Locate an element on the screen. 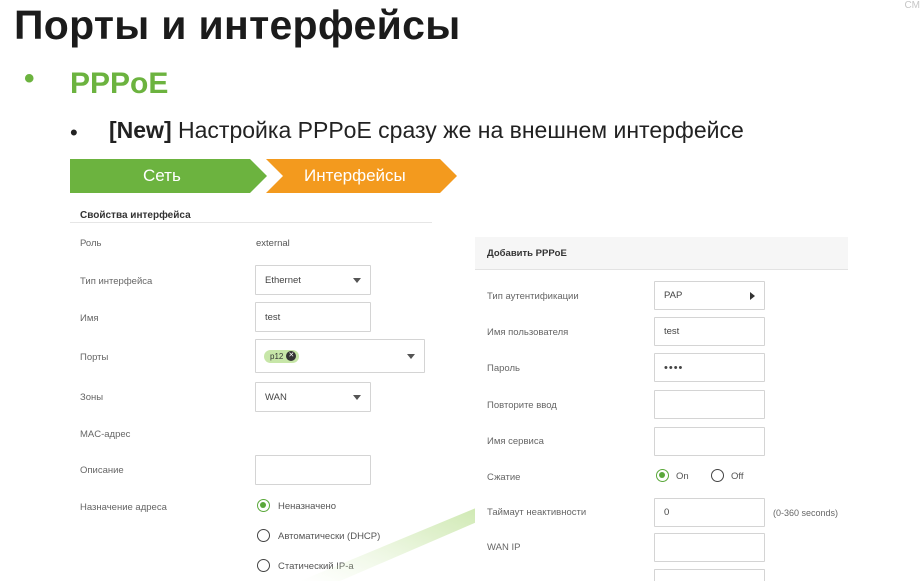 The width and height of the screenshot is (920, 581). password-label: Пароль is located at coordinates (503, 368).